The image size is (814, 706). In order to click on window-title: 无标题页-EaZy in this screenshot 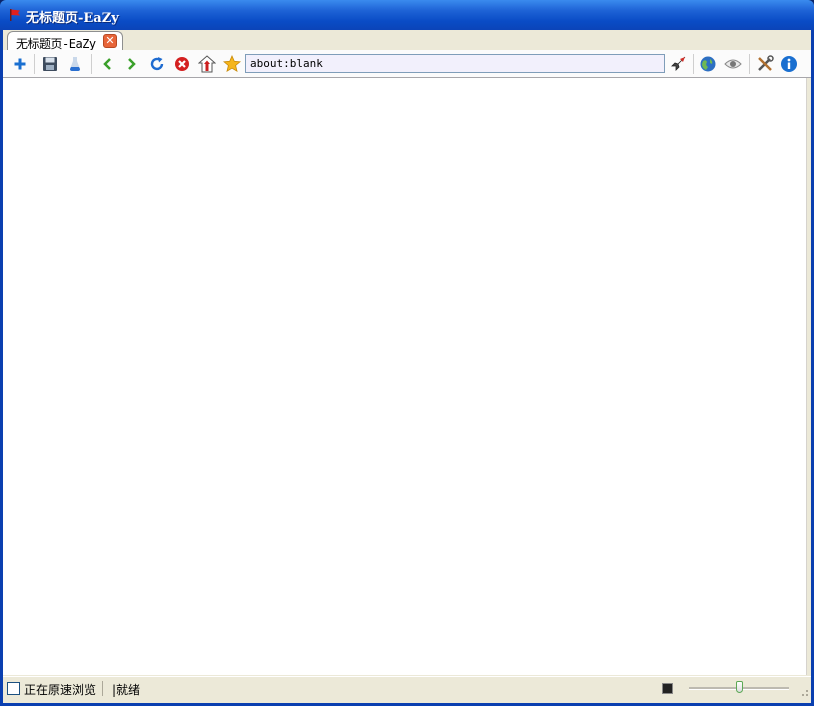, I will do `click(72, 18)`.